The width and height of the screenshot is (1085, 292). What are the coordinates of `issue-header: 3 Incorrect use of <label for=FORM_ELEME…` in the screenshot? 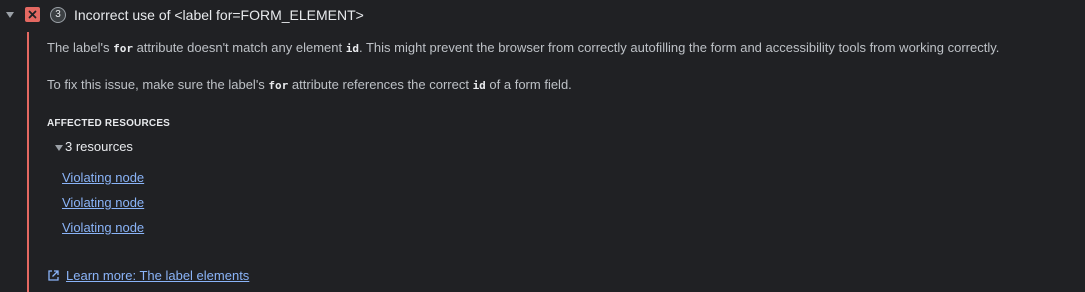 It's located at (542, 16).